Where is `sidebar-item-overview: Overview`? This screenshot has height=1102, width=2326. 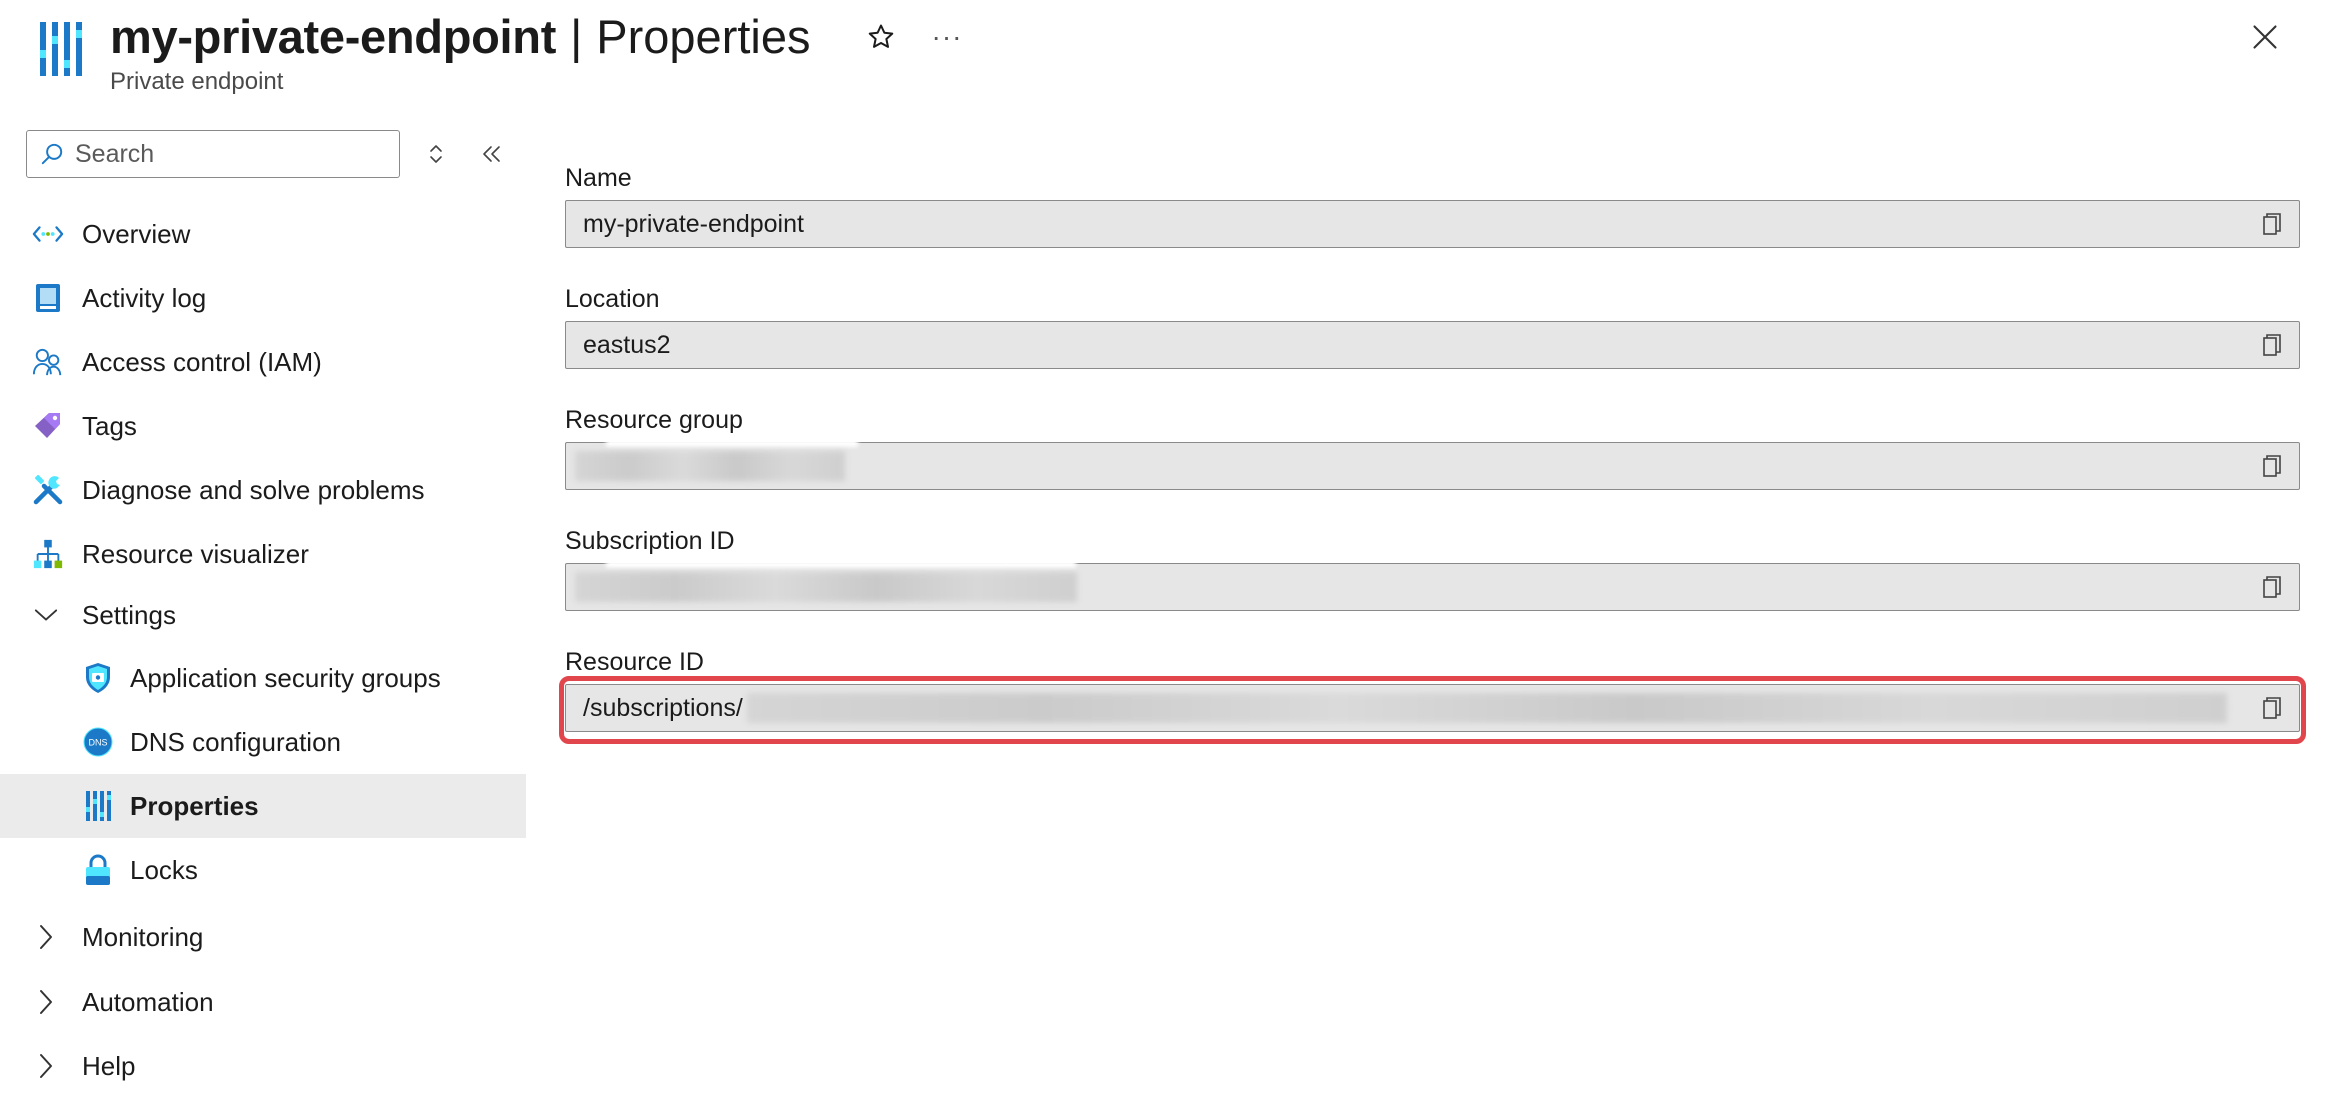
sidebar-item-overview: Overview is located at coordinates (263, 234).